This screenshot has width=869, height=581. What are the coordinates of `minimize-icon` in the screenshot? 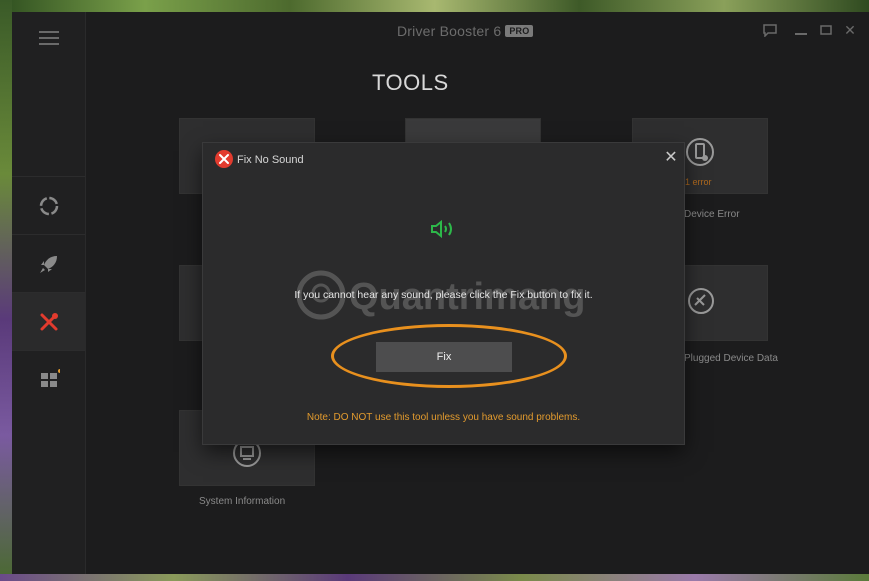 It's located at (801, 34).